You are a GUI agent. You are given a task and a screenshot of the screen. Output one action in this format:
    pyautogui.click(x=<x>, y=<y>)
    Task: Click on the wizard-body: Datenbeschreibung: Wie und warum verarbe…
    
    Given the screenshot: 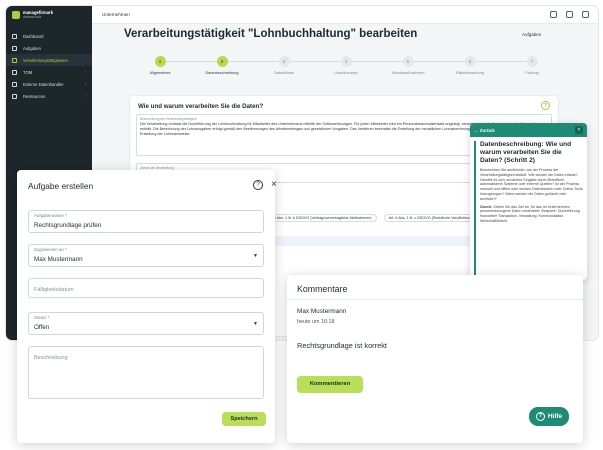 What is the action you would take?
    pyautogui.click(x=528, y=210)
    